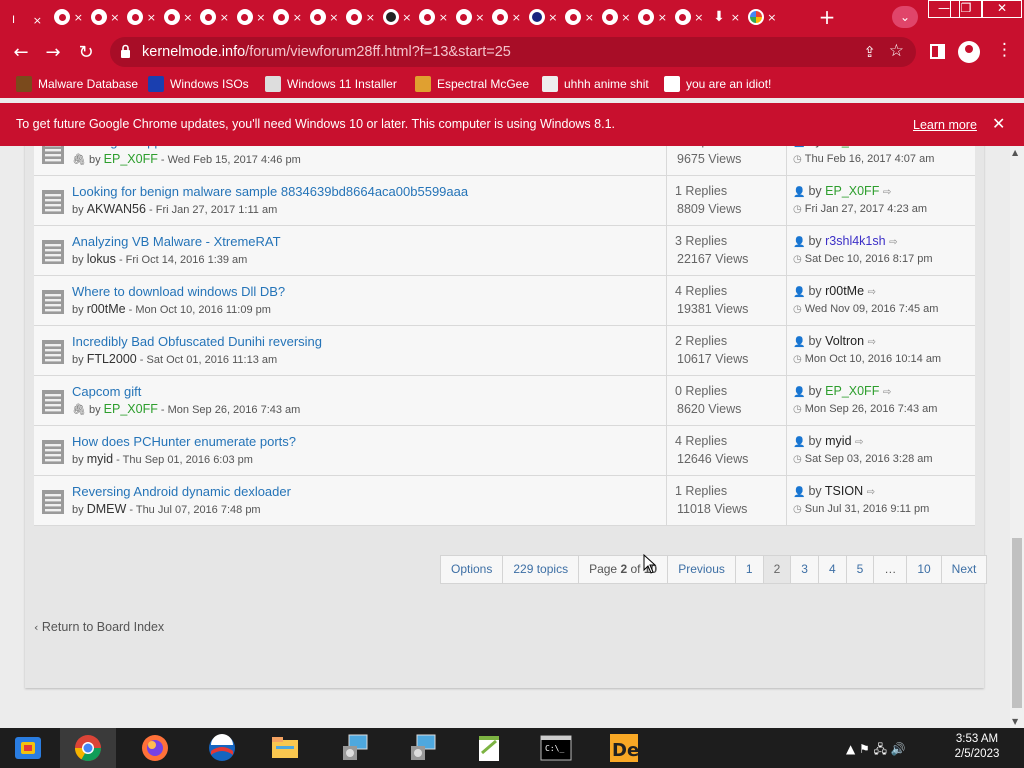 Image resolution: width=1024 pixels, height=768 pixels. Describe the element at coordinates (131, 159) in the screenshot. I see `topic-author-link: EP_X0FF` at that location.